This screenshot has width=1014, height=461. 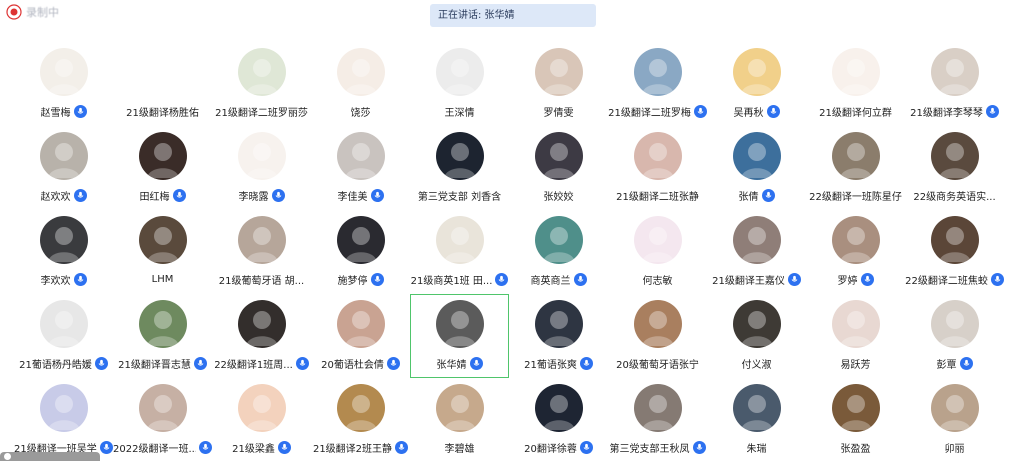 I want to click on participant-tile: 彭覃, so click(x=954, y=338).